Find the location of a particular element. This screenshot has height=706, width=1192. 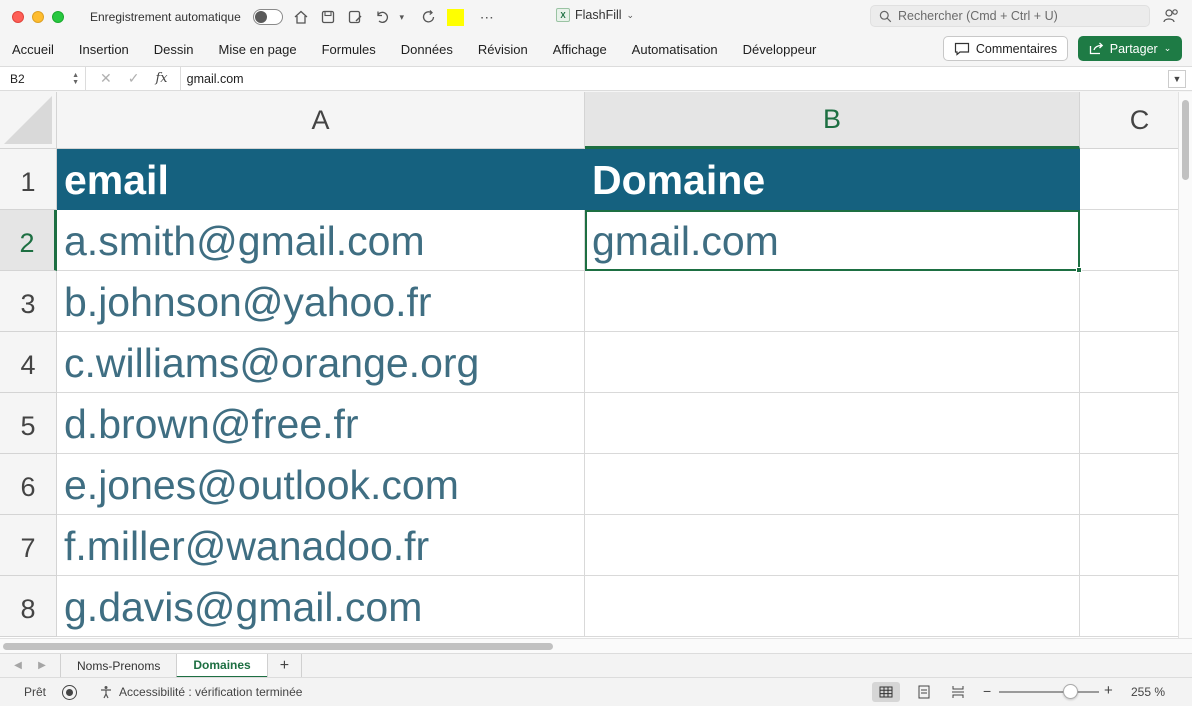

redo-icon is located at coordinates (429, 17).